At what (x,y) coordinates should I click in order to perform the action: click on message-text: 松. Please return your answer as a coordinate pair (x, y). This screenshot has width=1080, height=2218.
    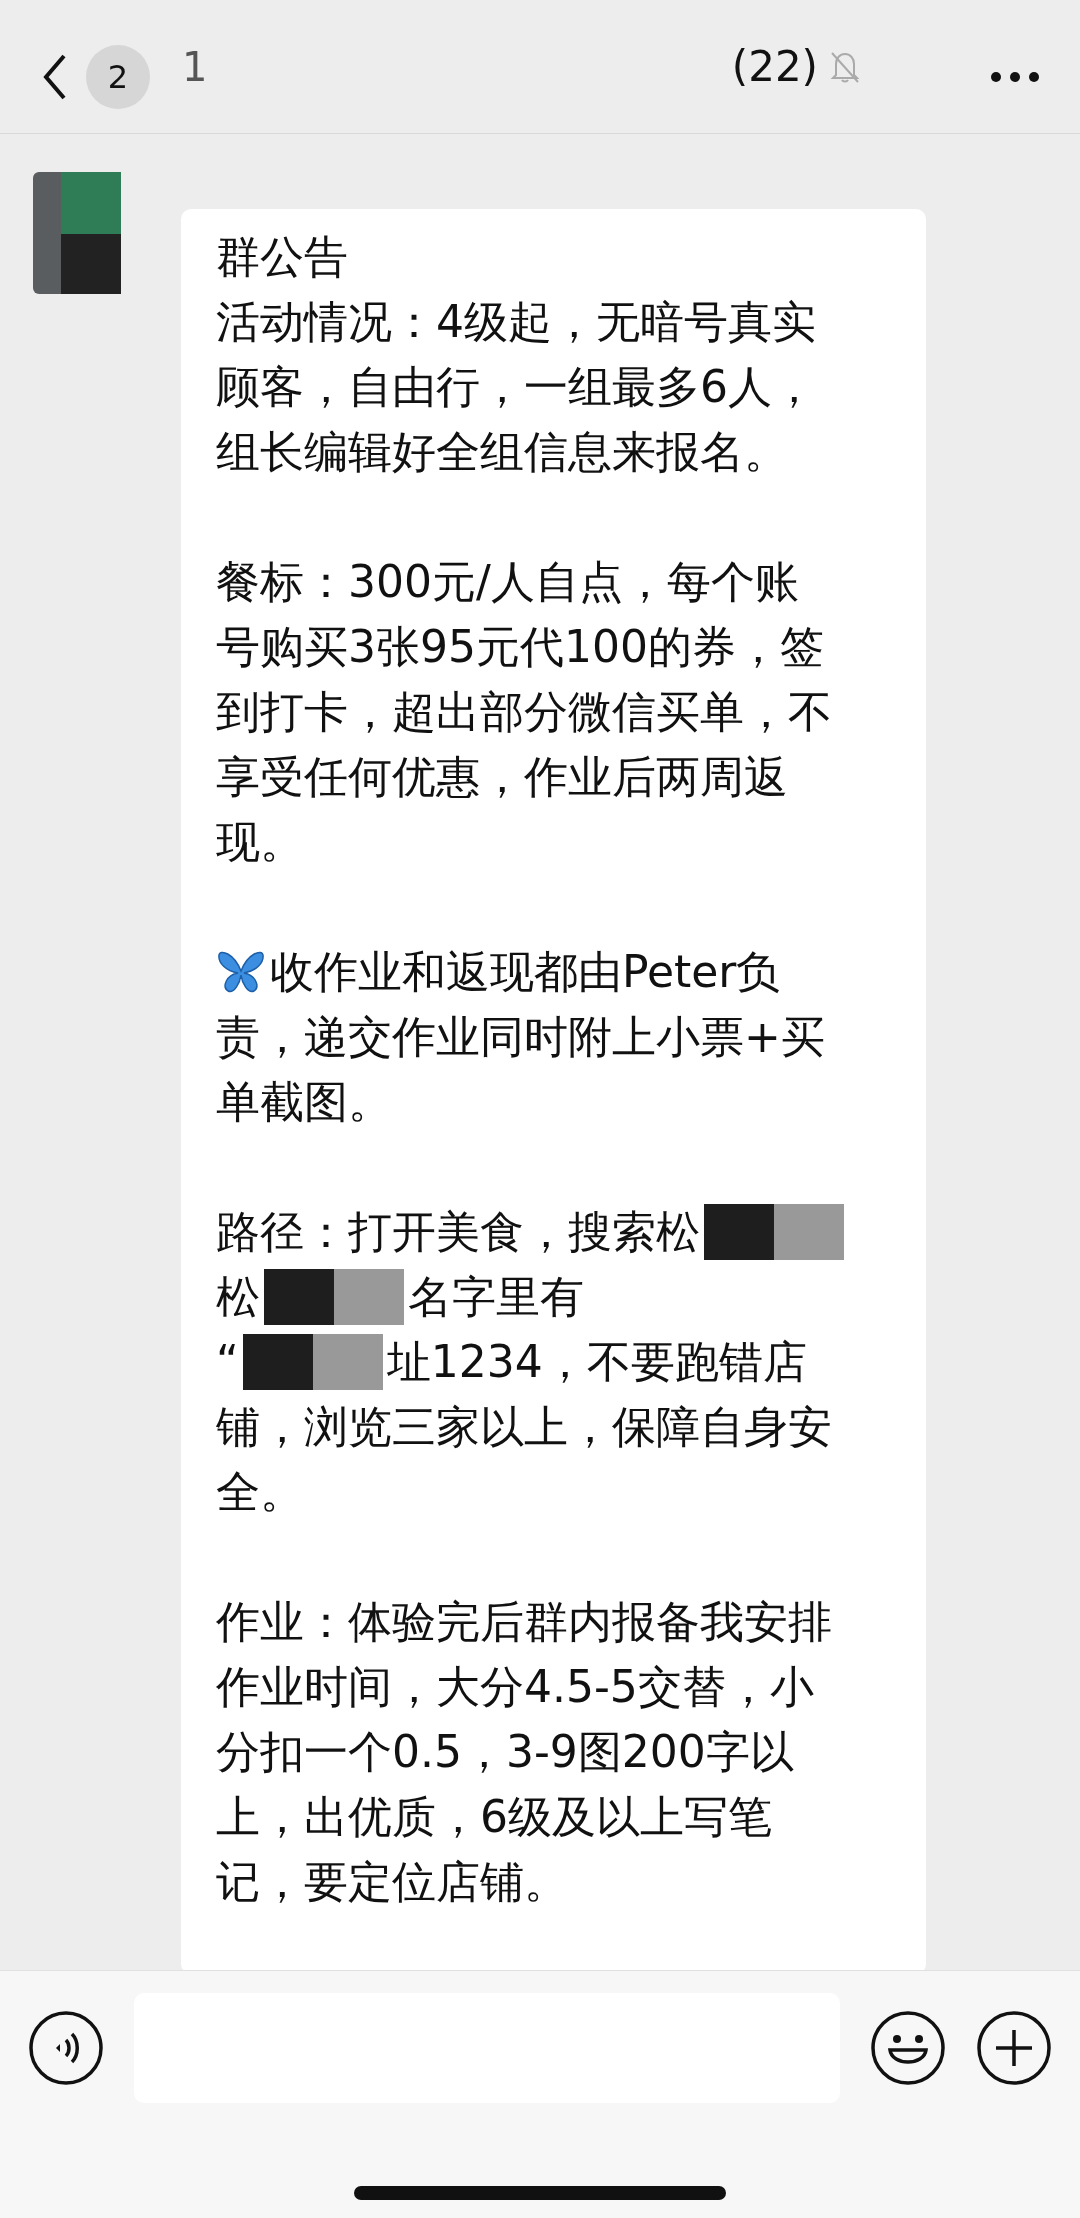
    Looking at the image, I should click on (238, 1297).